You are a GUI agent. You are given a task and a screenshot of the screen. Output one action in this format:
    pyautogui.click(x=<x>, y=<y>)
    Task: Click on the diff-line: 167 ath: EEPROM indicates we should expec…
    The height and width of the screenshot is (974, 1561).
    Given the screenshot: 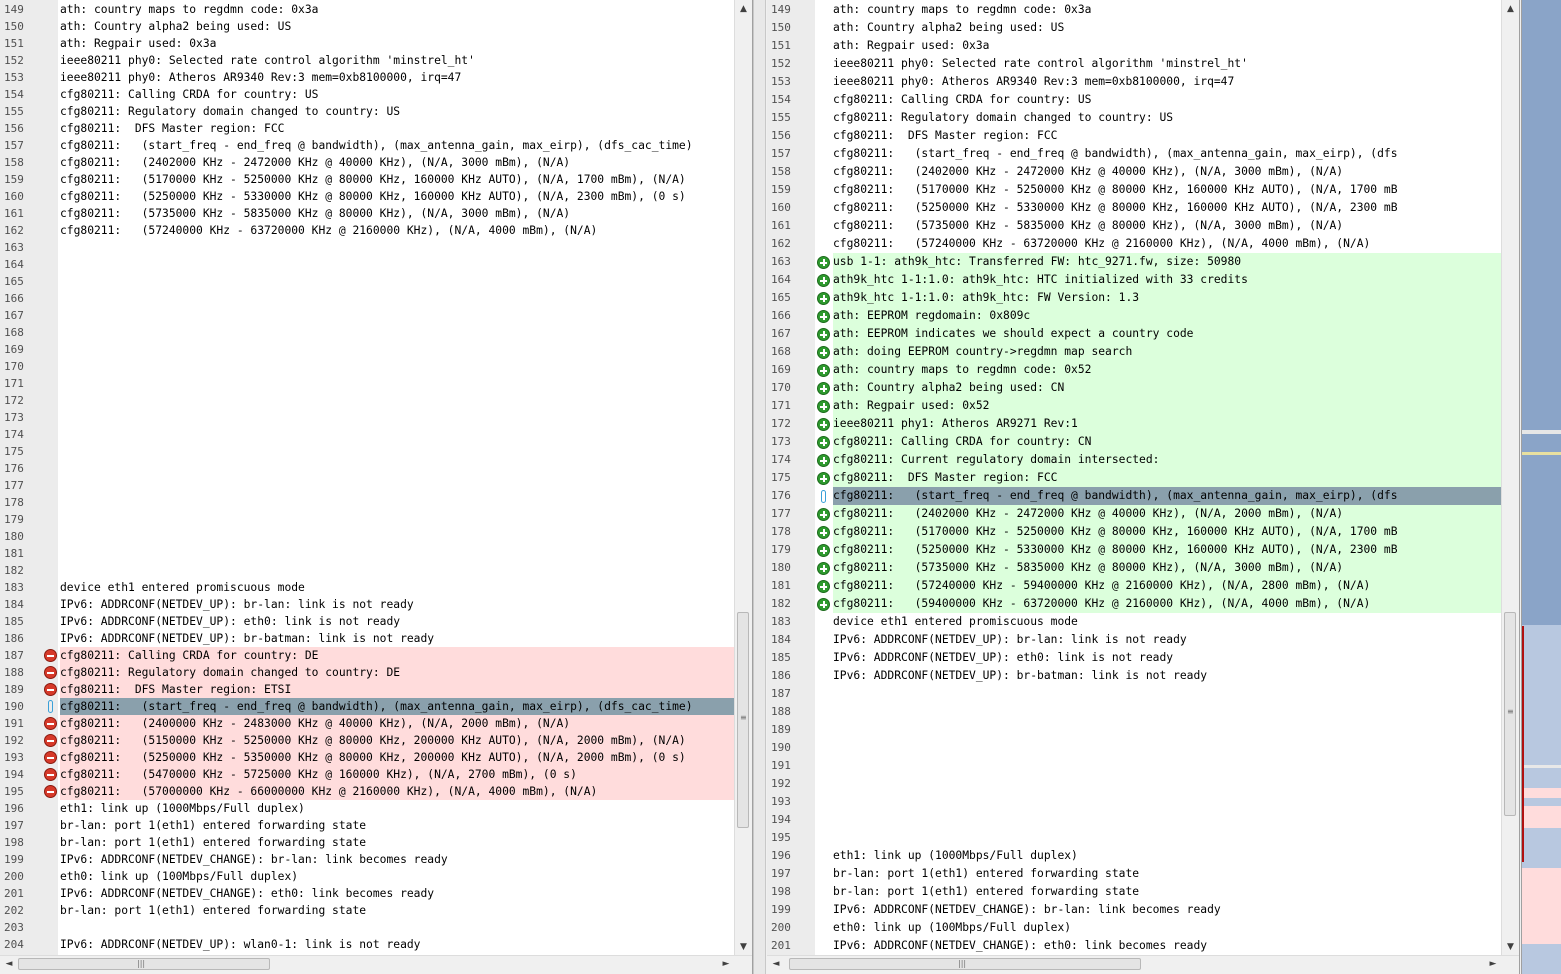 What is the action you would take?
    pyautogui.click(x=1134, y=334)
    